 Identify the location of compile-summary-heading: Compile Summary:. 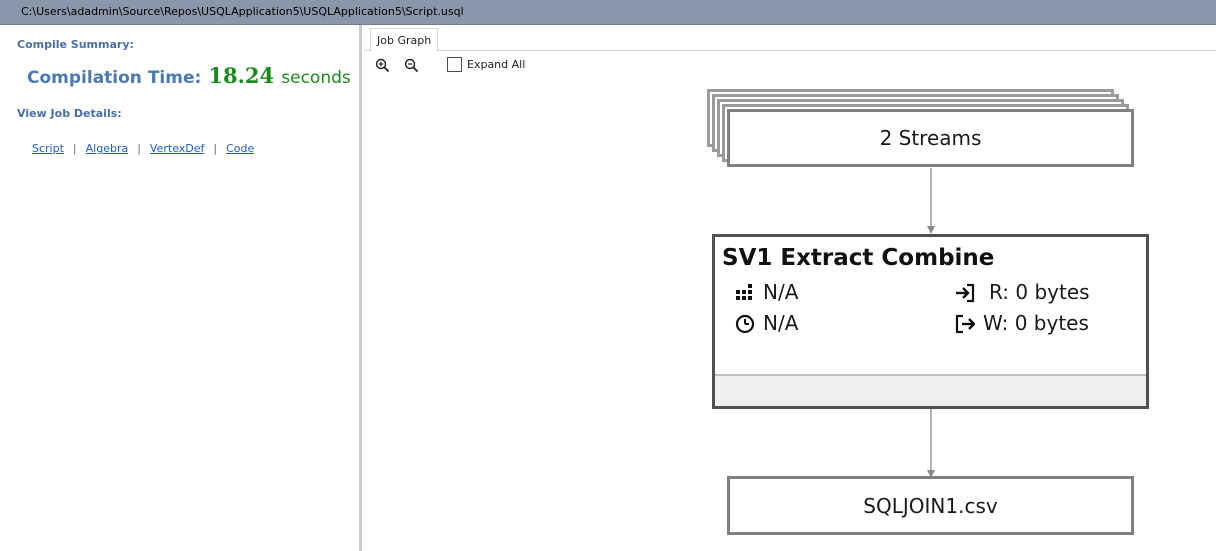
(75, 44).